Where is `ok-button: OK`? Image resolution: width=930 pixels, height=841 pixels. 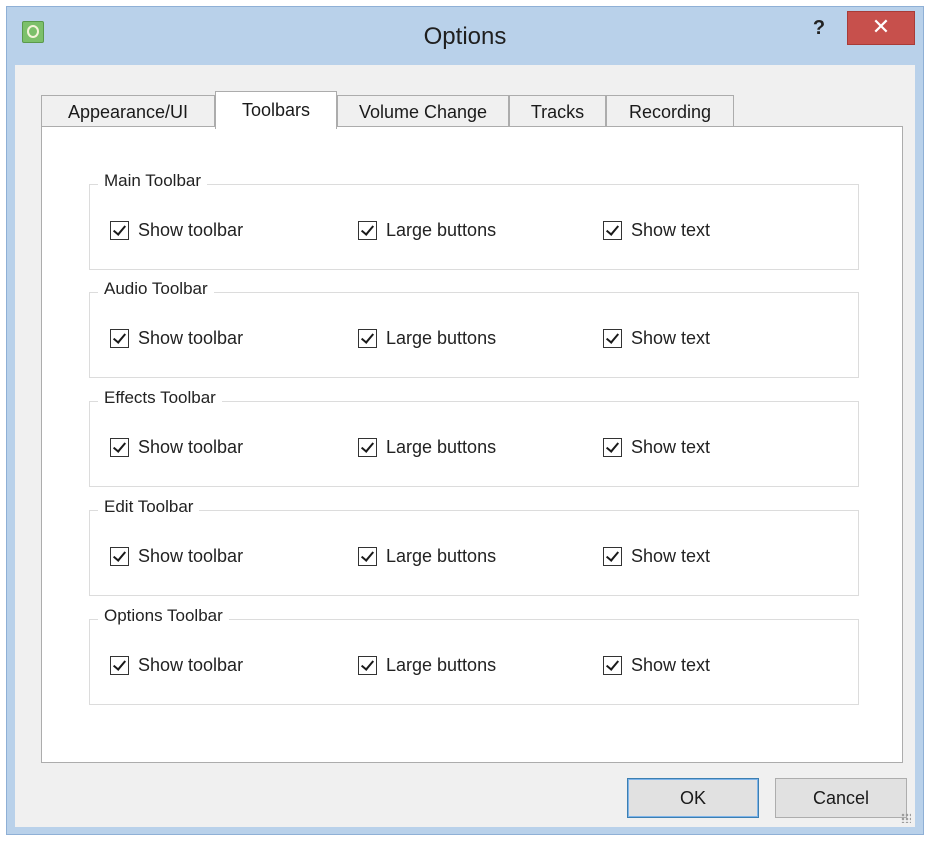 ok-button: OK is located at coordinates (693, 798).